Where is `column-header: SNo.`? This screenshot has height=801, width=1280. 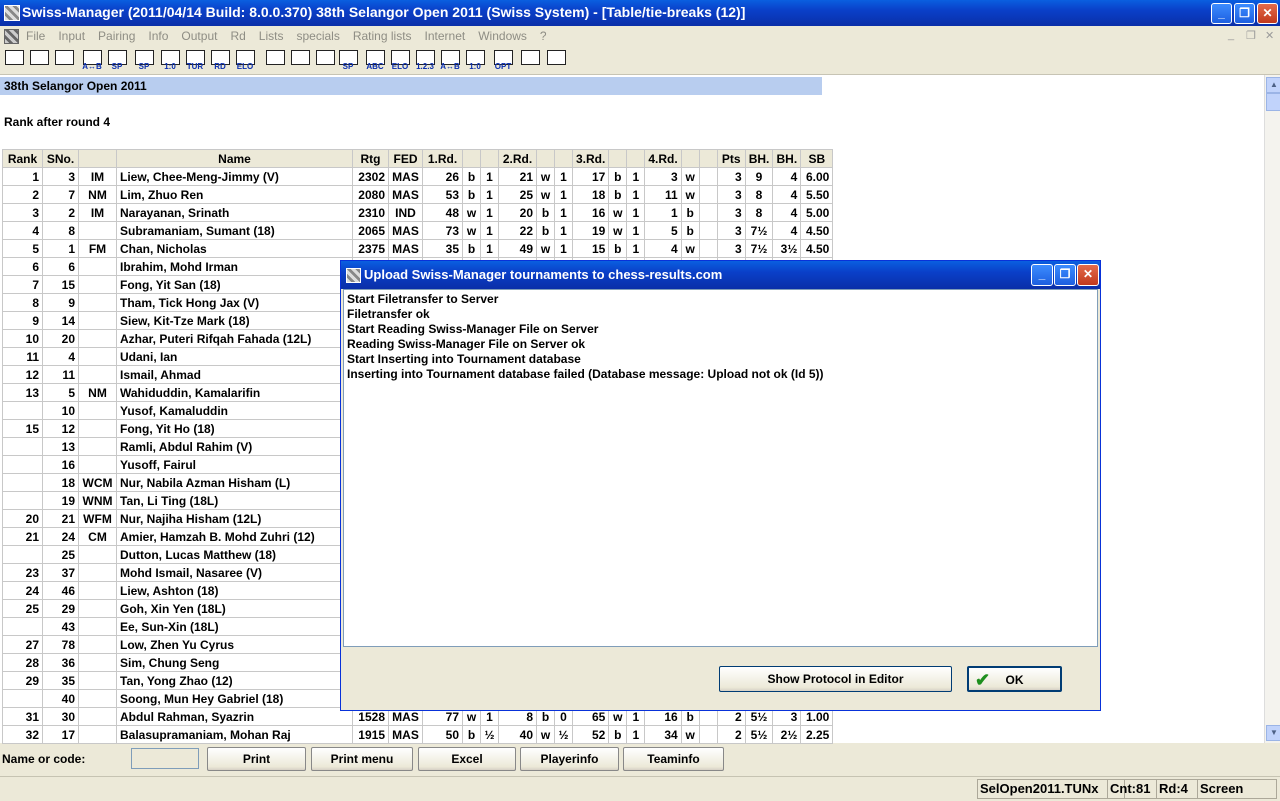
column-header: SNo. is located at coordinates (60, 158).